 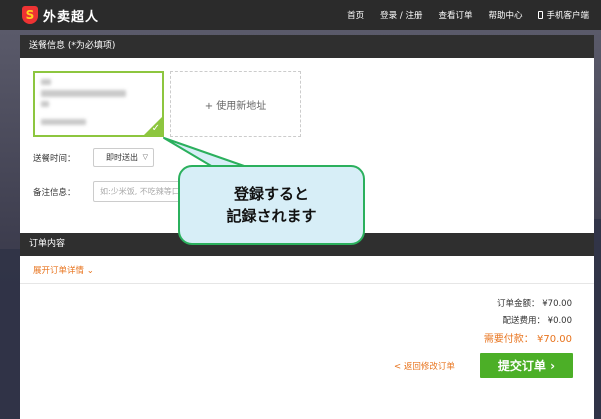 I want to click on logo-text: 外卖超人, so click(x=71, y=17).